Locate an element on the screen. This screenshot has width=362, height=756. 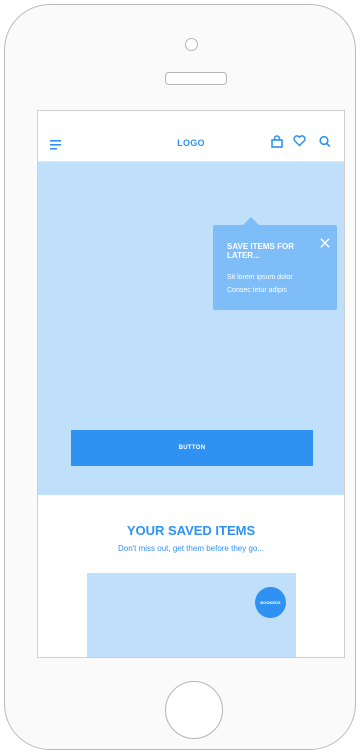
tooltip-arrow is located at coordinates (251, 221).